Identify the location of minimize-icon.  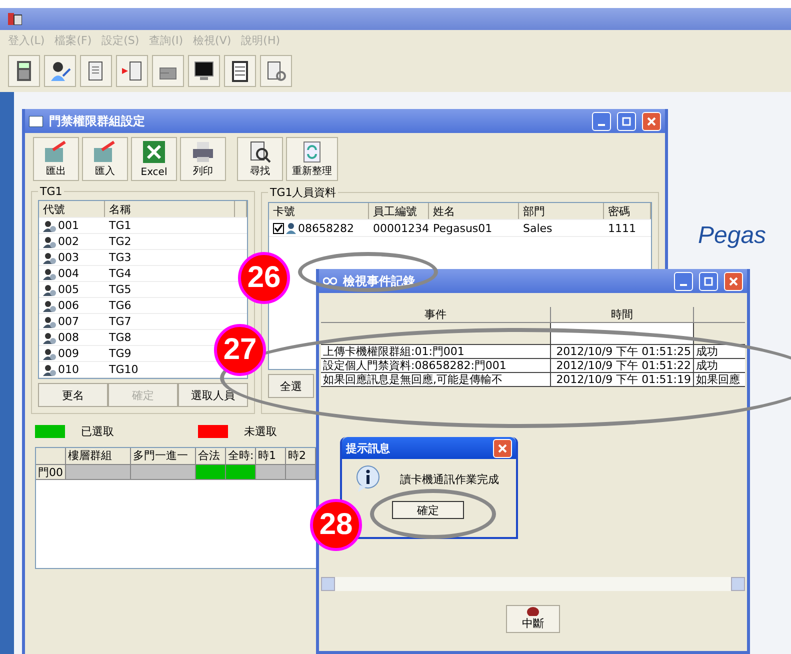
(601, 125).